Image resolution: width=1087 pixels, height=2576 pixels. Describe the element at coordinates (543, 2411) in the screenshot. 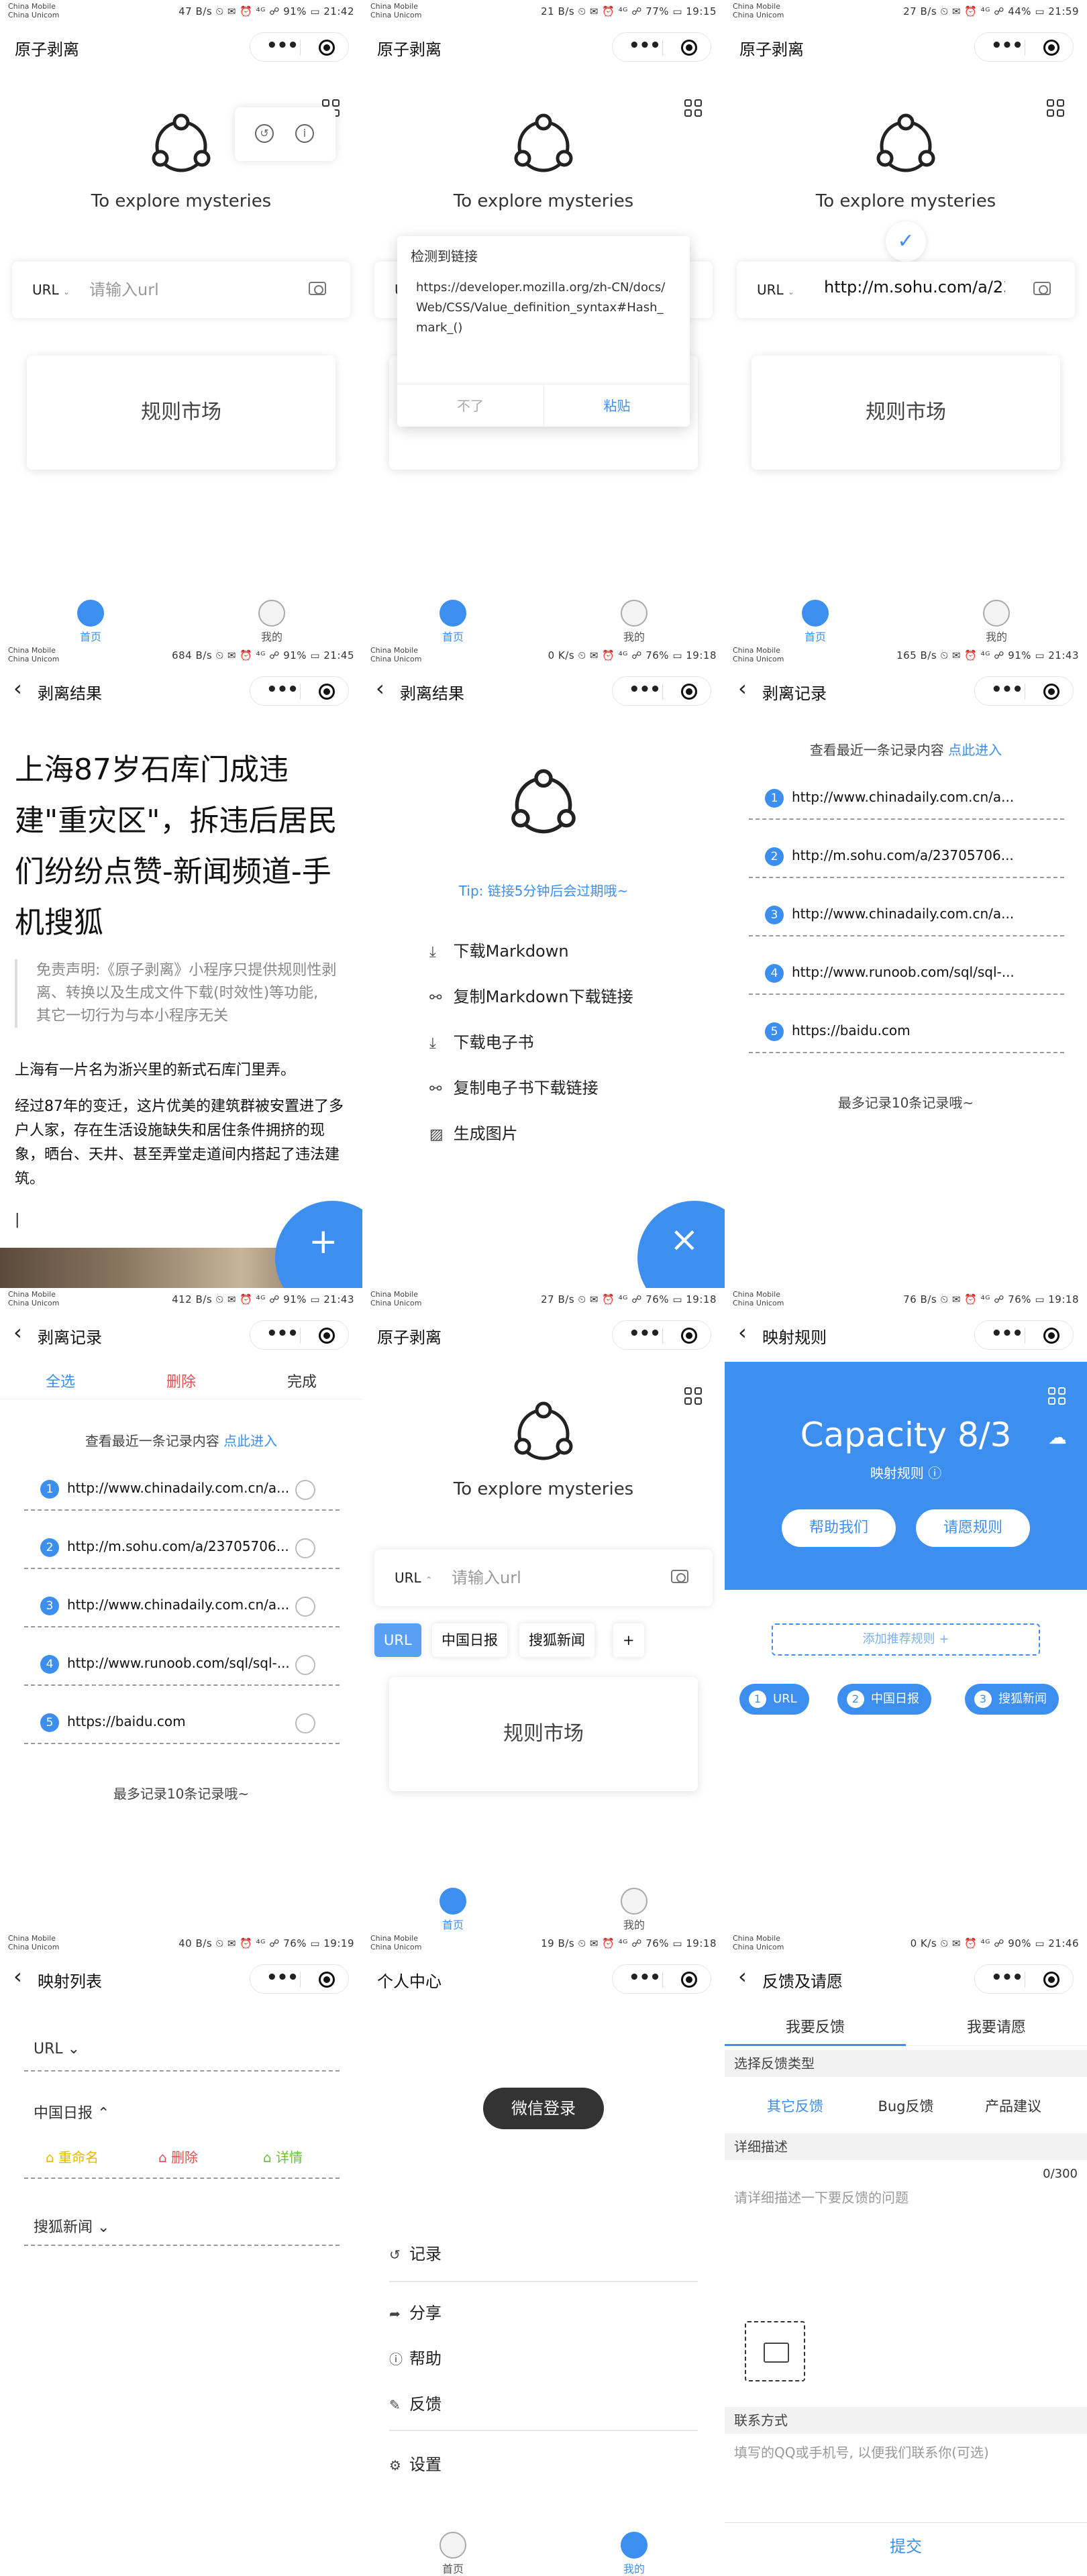

I see `menu-feedback: ✎ 反馈` at that location.